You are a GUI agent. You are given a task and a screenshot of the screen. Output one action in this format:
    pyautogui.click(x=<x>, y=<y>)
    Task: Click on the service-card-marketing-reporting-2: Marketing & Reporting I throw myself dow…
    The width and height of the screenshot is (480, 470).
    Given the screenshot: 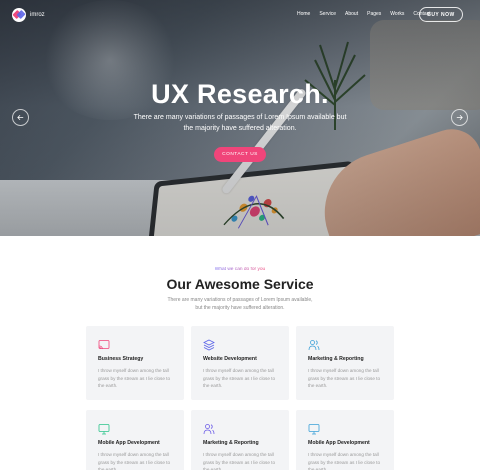 What is the action you would take?
    pyautogui.click(x=240, y=440)
    